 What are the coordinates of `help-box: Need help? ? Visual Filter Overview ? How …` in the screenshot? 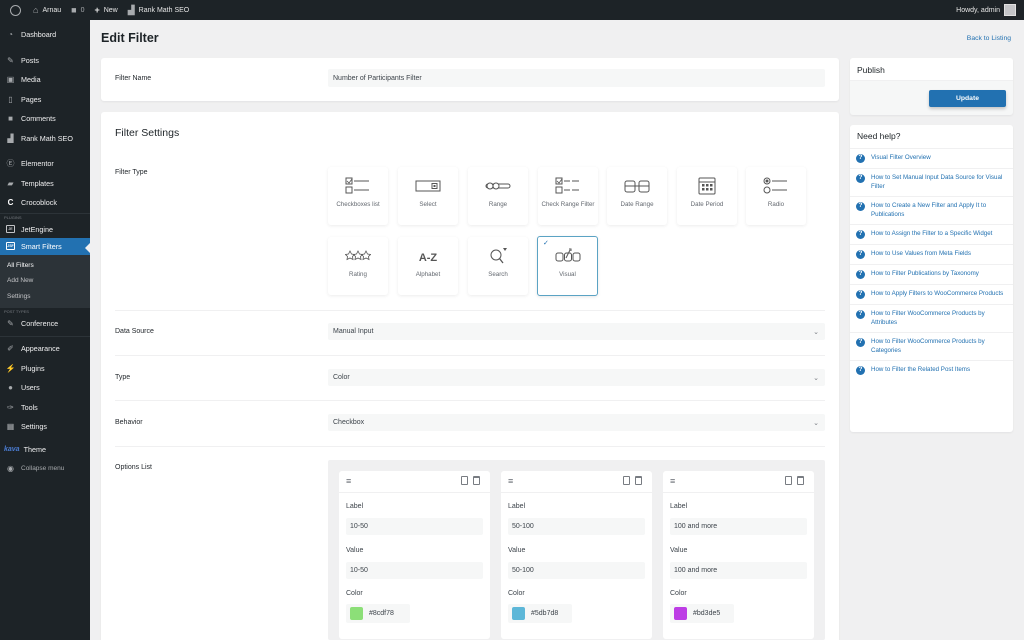 It's located at (931, 278).